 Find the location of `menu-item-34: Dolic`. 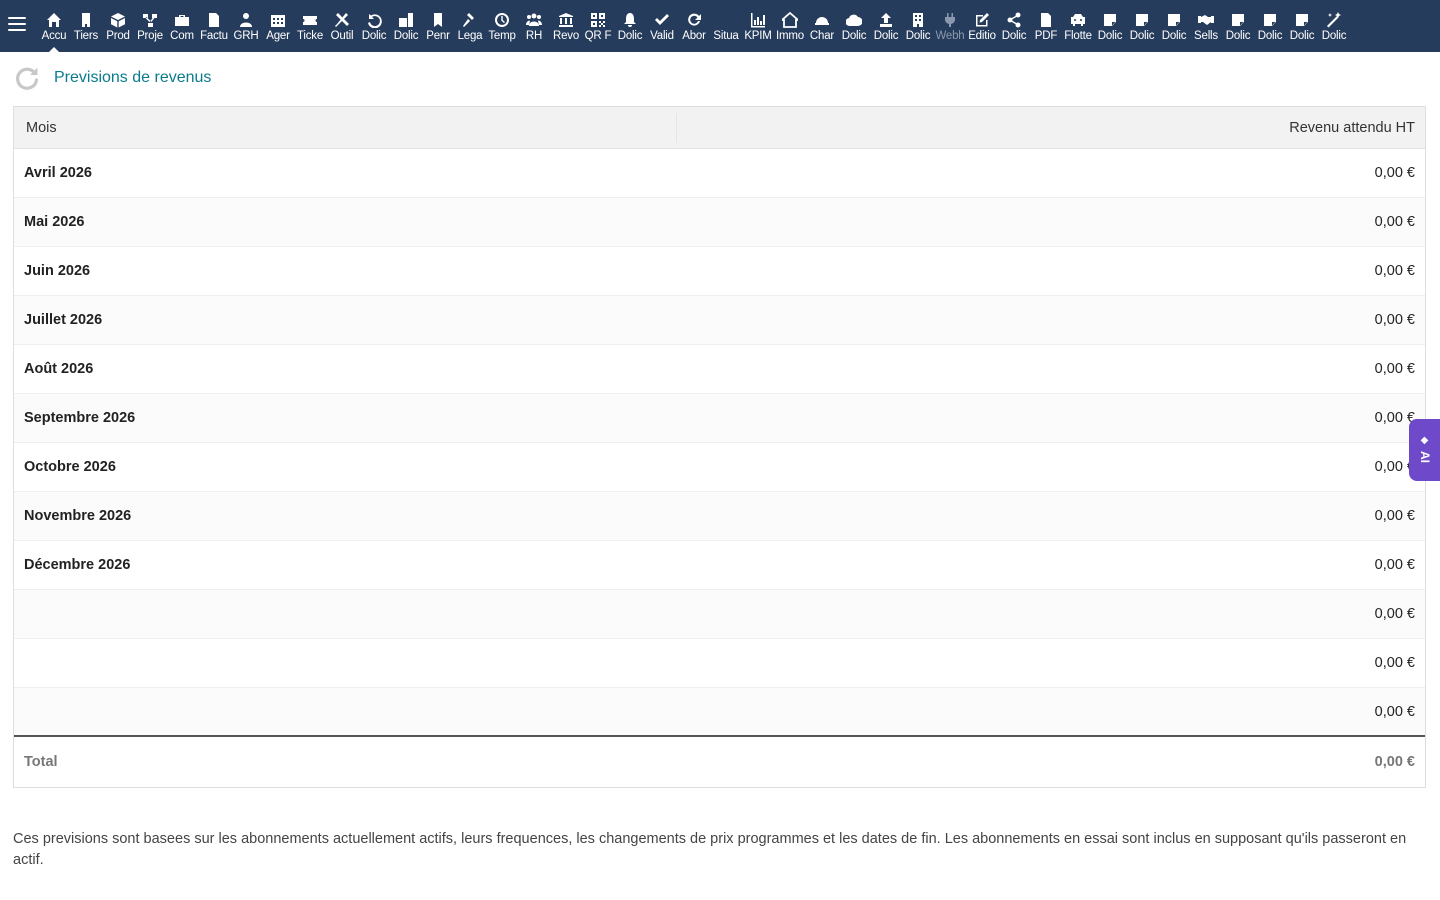

menu-item-34: Dolic is located at coordinates (1142, 26).